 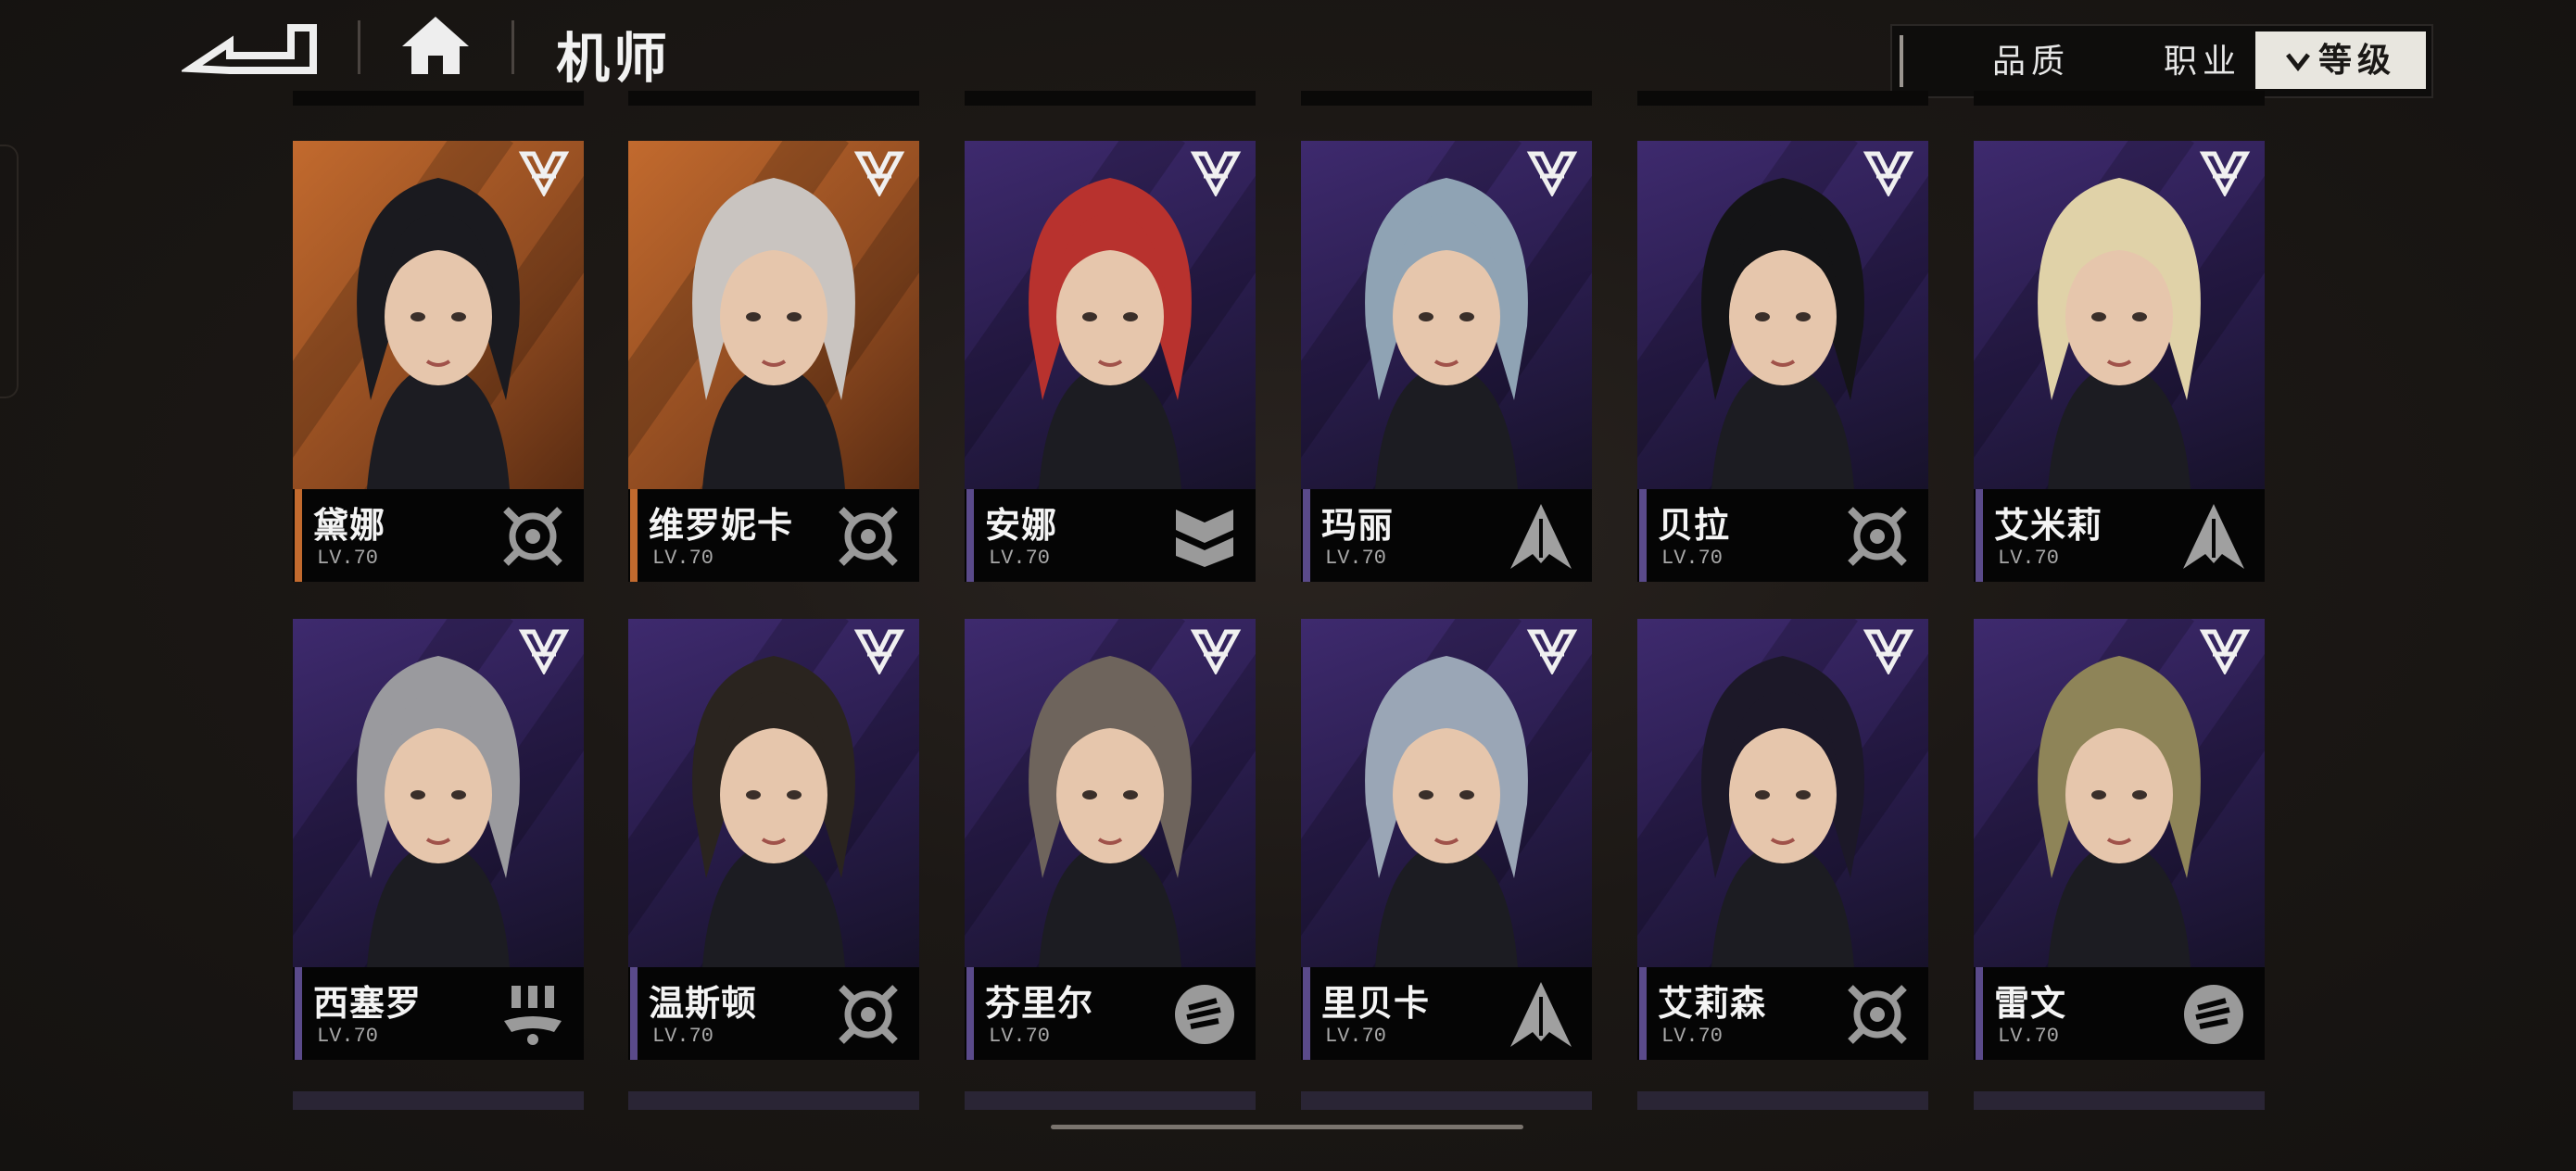 I want to click on pilot-card: 里贝卡 LV.70, so click(x=1446, y=840).